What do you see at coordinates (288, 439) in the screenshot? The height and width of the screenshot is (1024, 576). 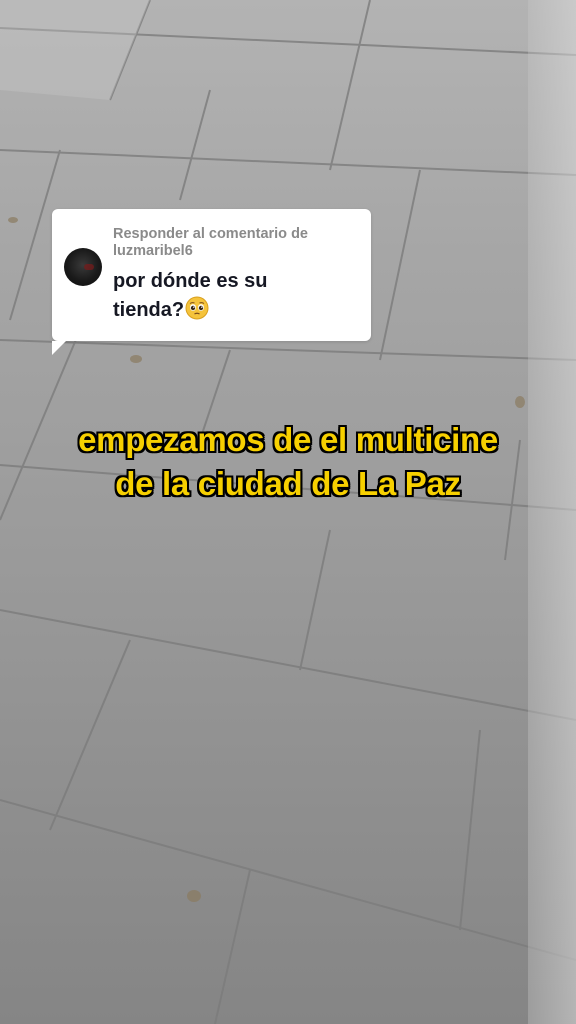 I see `caption-line-1: empezamos de el multicine` at bounding box center [288, 439].